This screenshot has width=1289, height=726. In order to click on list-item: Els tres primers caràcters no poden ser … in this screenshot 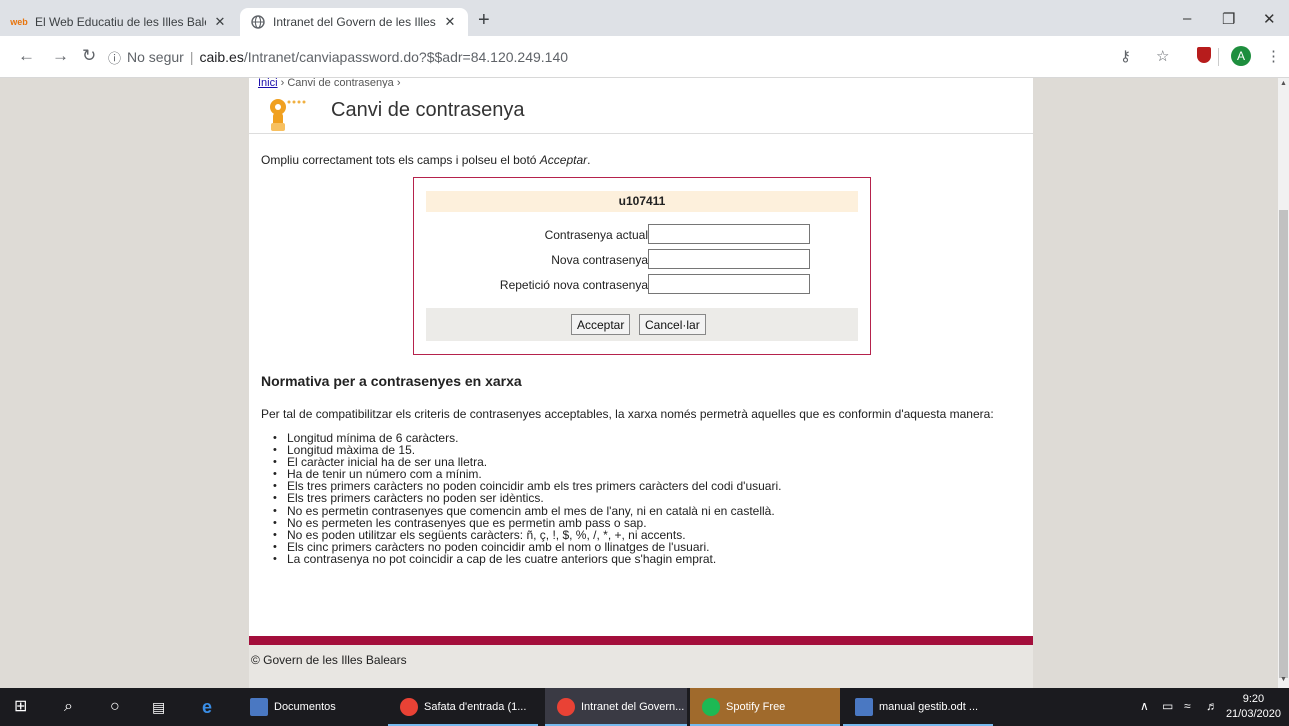, I will do `click(527, 498)`.